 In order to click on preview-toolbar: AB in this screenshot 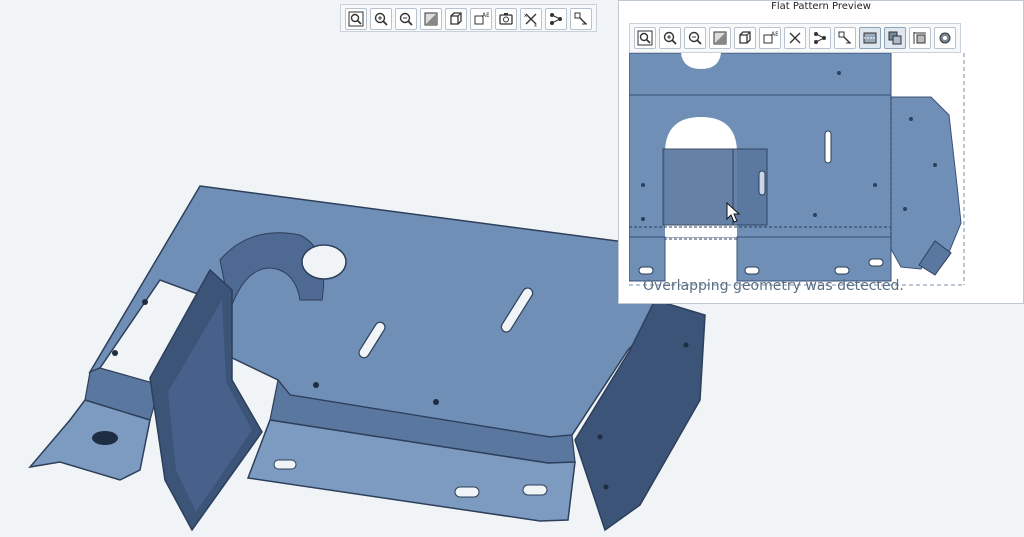, I will do `click(795, 38)`.